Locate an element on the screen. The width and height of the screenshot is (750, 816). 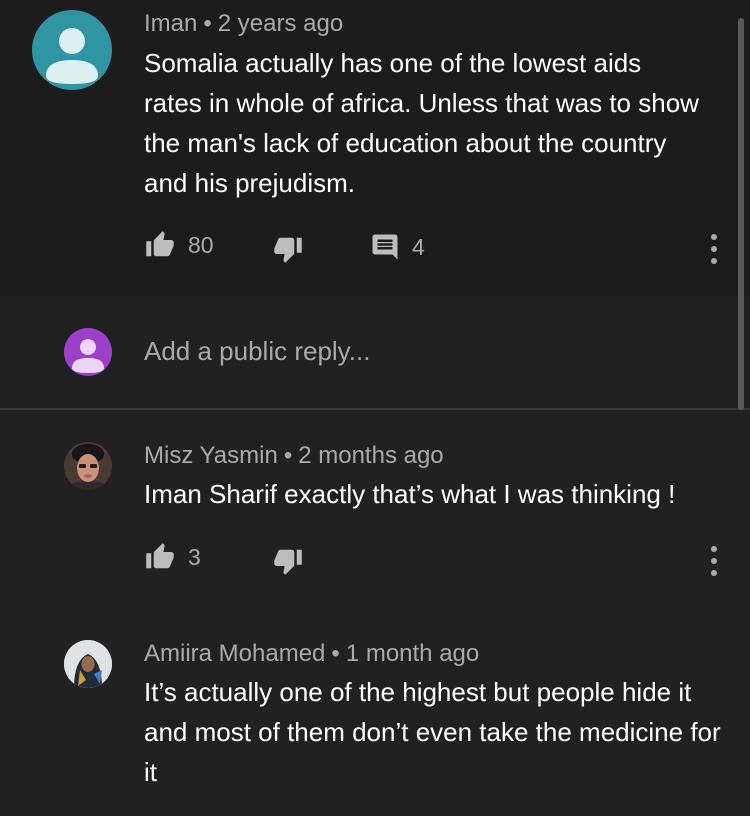
timestamp: 2 months ago is located at coordinates (370, 455).